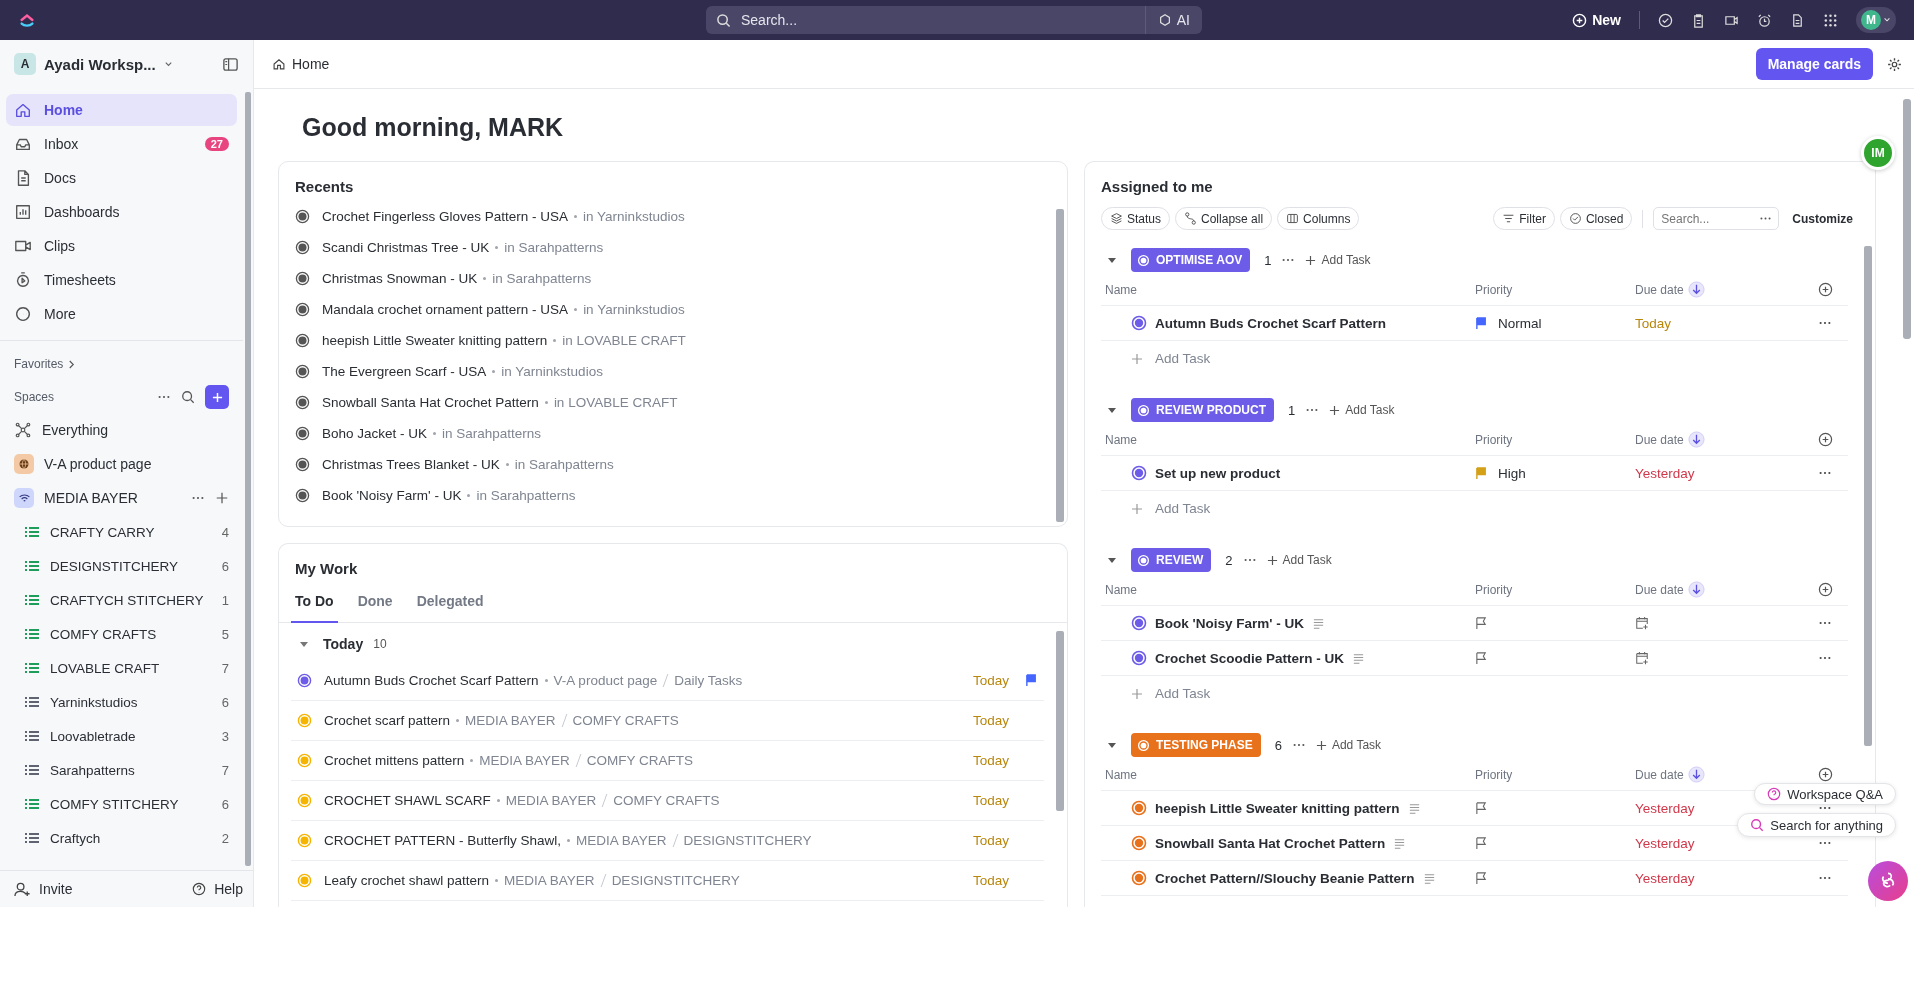 The width and height of the screenshot is (1914, 981). Describe the element at coordinates (667, 681) in the screenshot. I see `task-row: Autumn Buds Crochet Scarf Pattern V-A product page Daily Tasks Today` at that location.